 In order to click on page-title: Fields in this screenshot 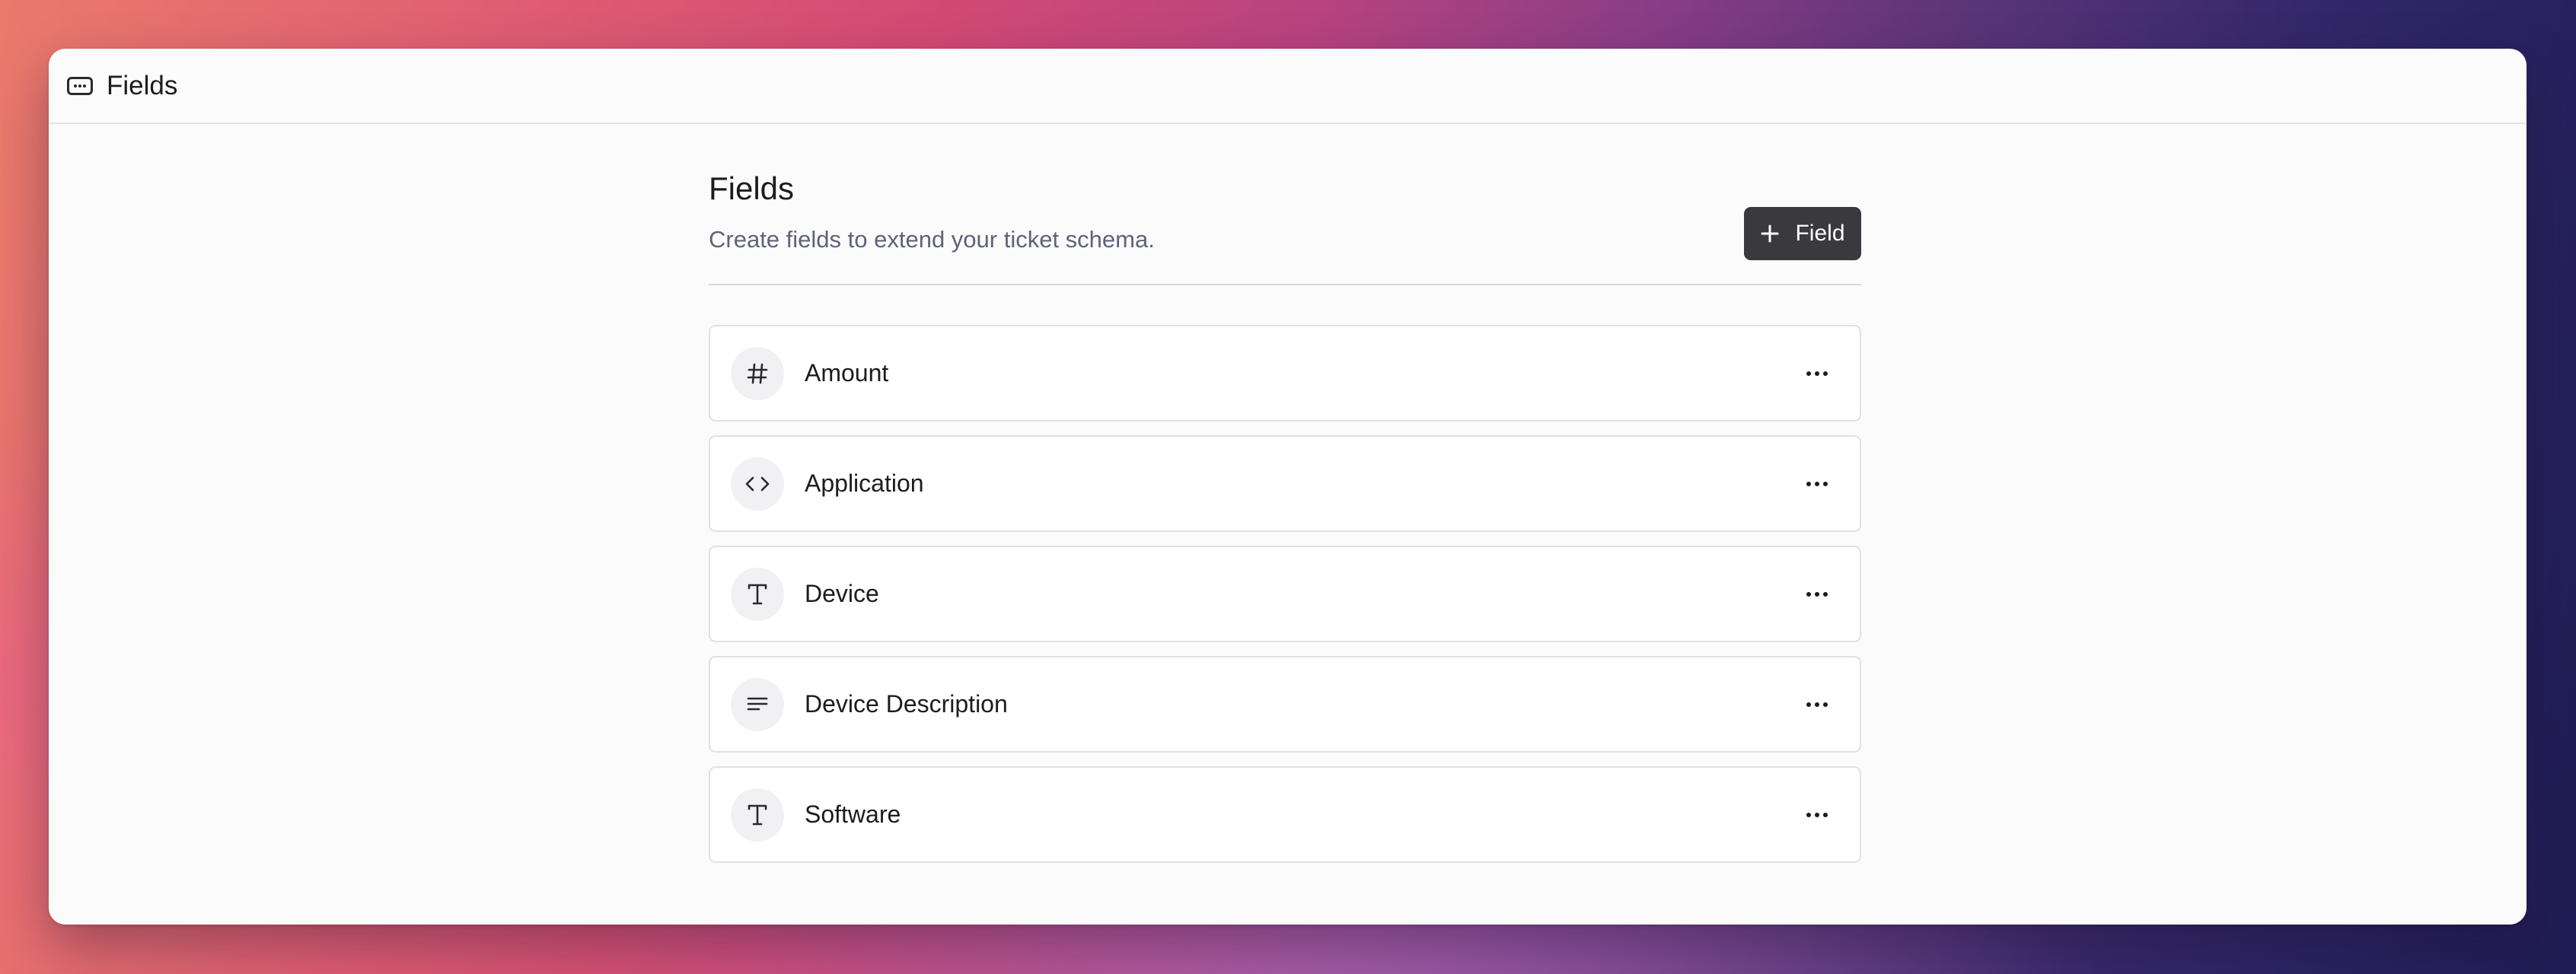, I will do `click(752, 188)`.